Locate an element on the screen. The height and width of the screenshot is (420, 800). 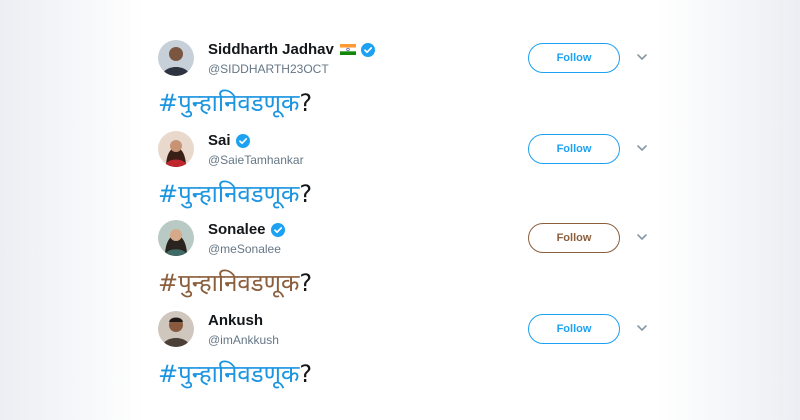
display-name: Ankush is located at coordinates (235, 320).